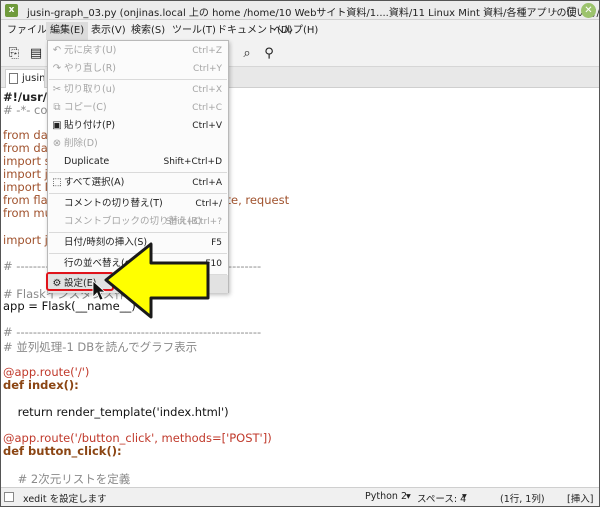  What do you see at coordinates (108, 31) in the screenshot?
I see `menu-view: 表示(V)` at bounding box center [108, 31].